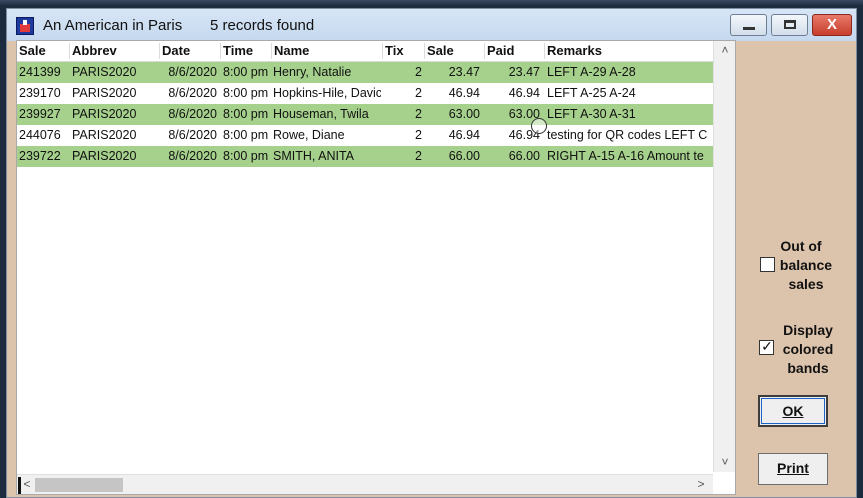 The image size is (863, 498). I want to click on column-header-date: Date, so click(189, 51).